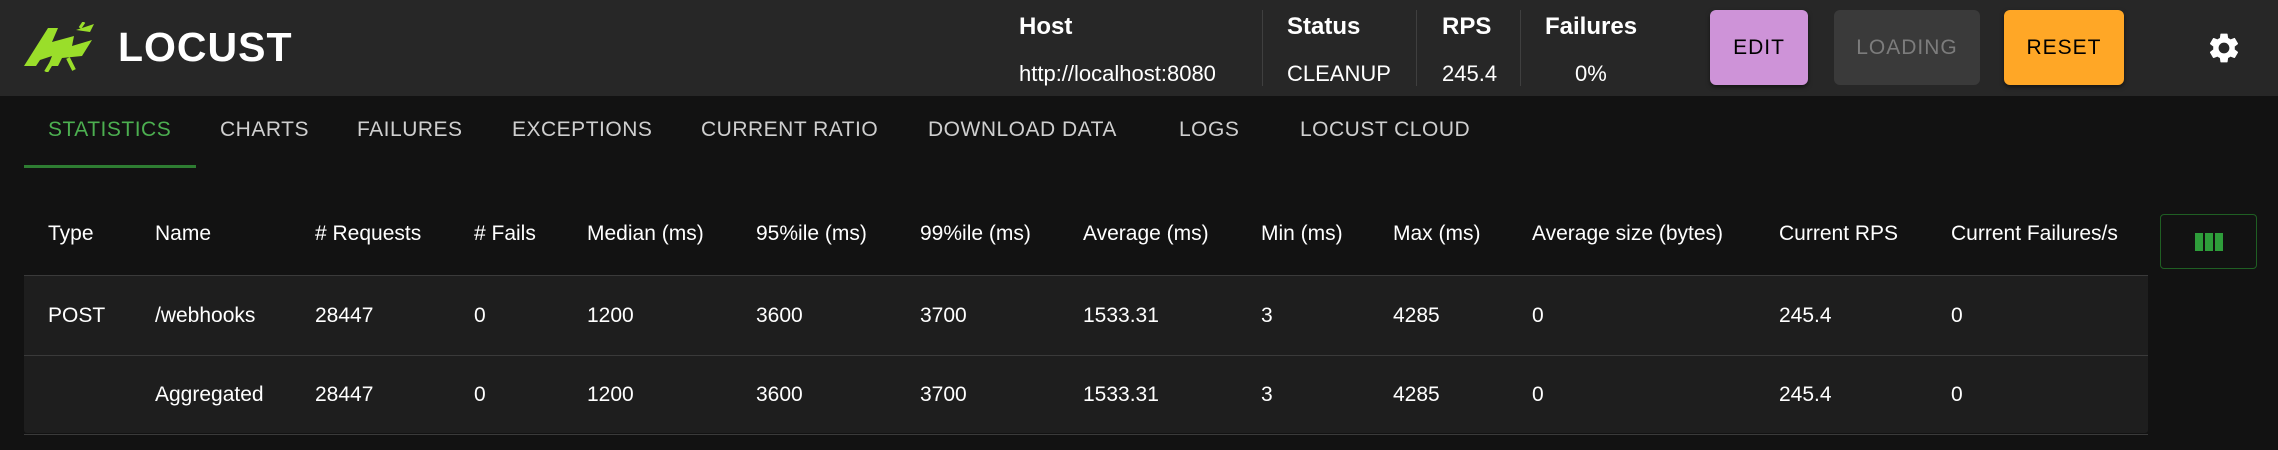  Describe the element at coordinates (2064, 47) in the screenshot. I see `reset-button: RESET` at that location.